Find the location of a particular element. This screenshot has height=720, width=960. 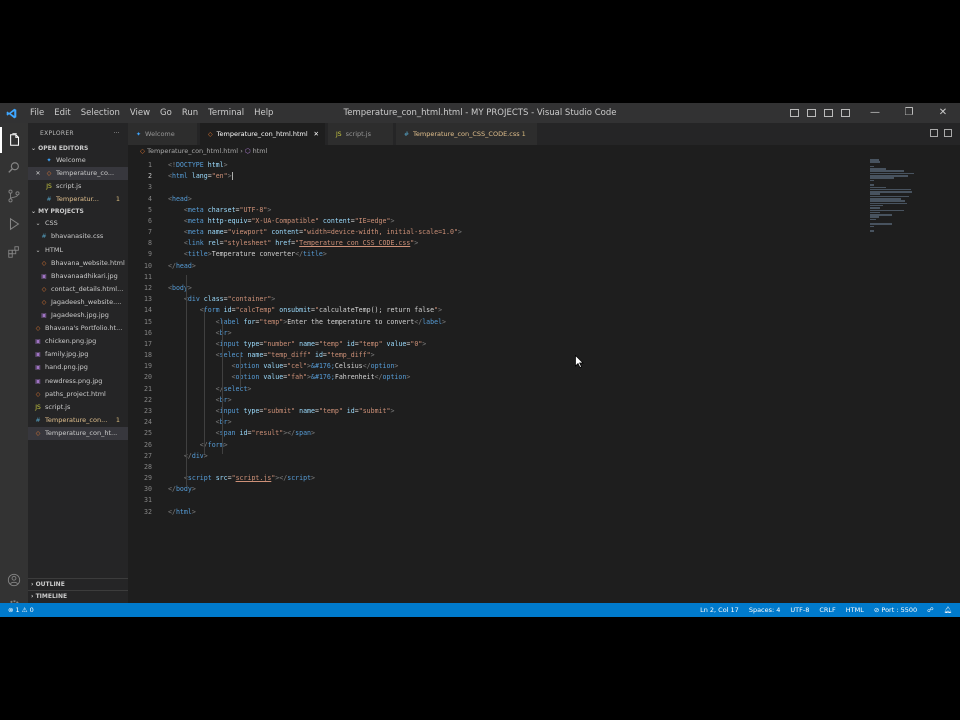

tab-3: JS script.js is located at coordinates (361, 134).